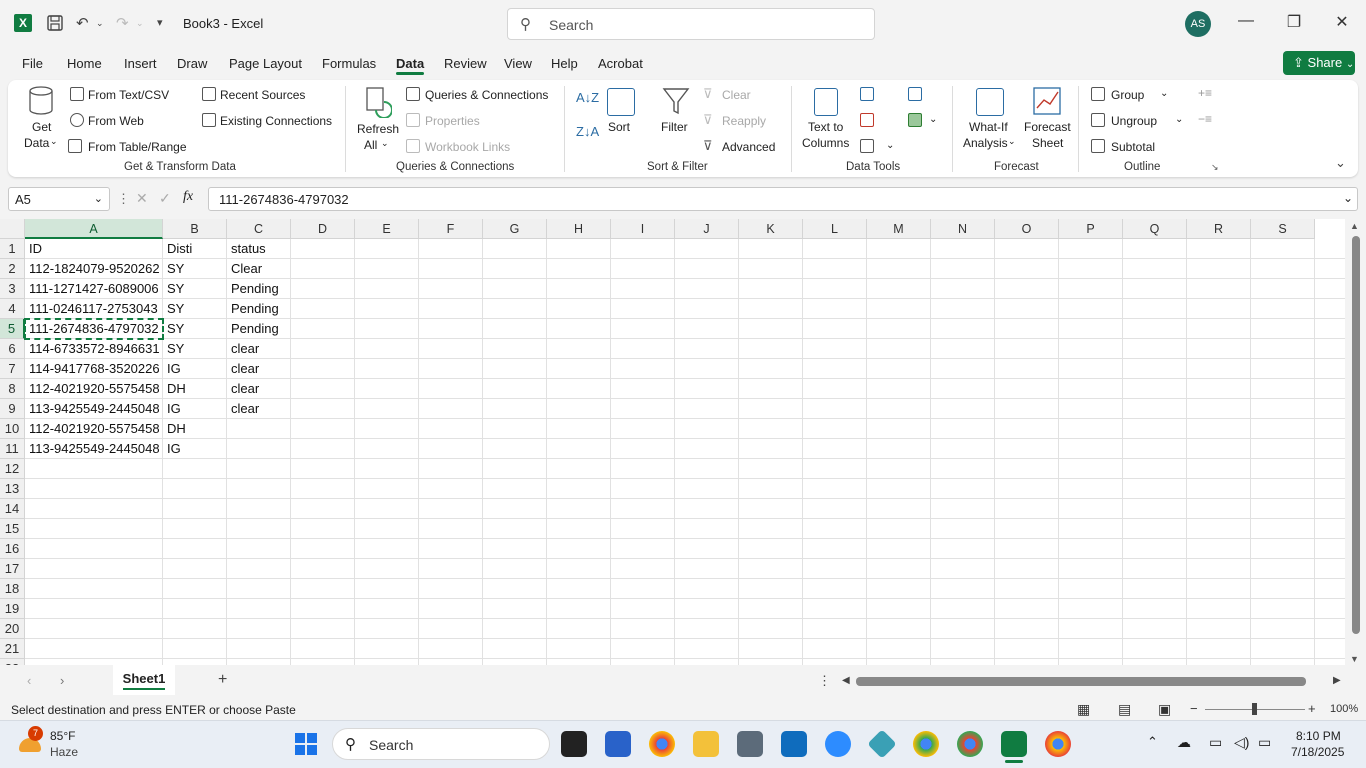 The image size is (1366, 768). Describe the element at coordinates (1124, 709) in the screenshot. I see `page-layout-view-icon: ▤` at that location.